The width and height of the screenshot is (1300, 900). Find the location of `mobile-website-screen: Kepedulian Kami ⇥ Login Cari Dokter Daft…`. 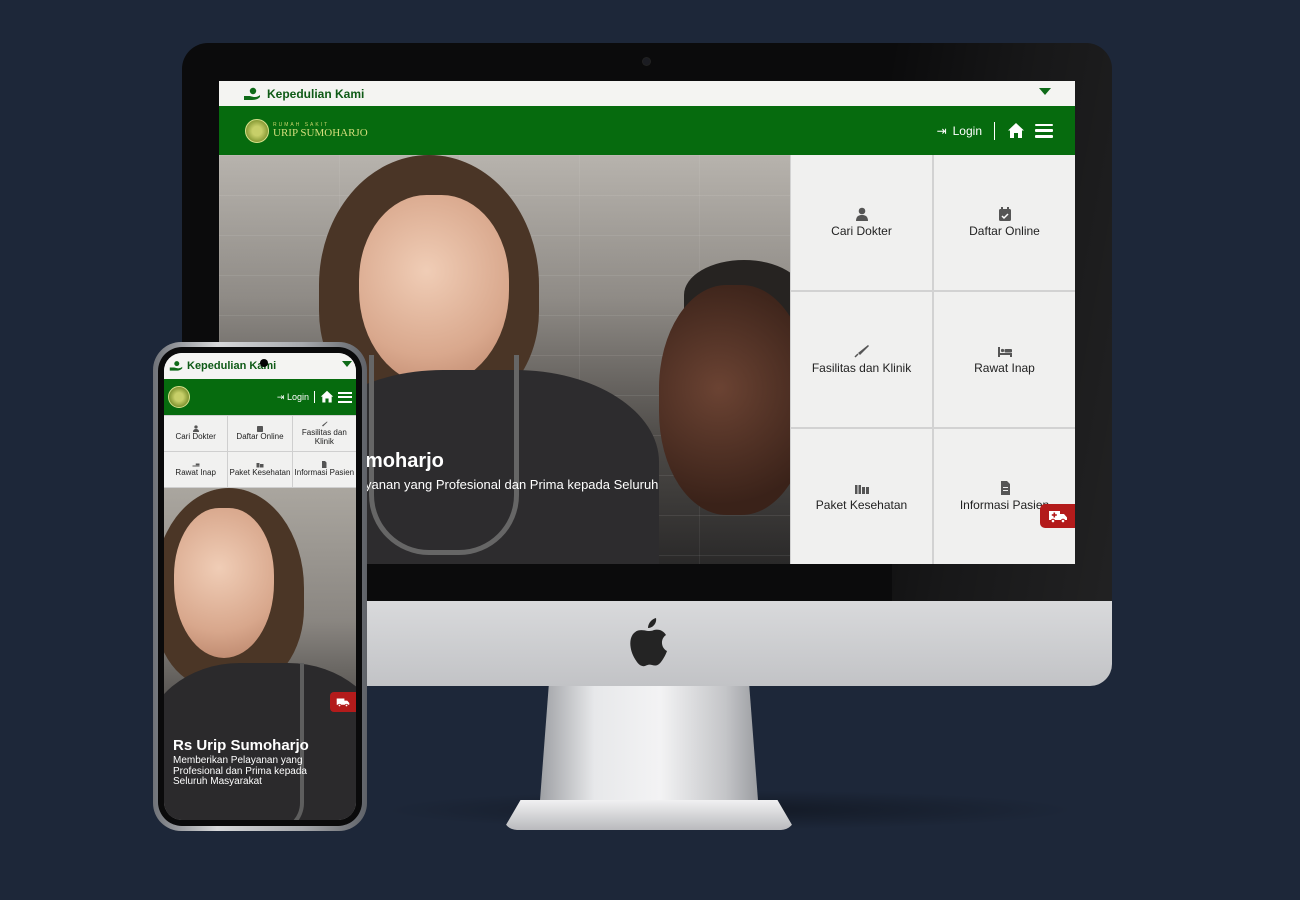

mobile-website-screen: Kepedulian Kami ⇥ Login Cari Dokter Daft… is located at coordinates (260, 586).